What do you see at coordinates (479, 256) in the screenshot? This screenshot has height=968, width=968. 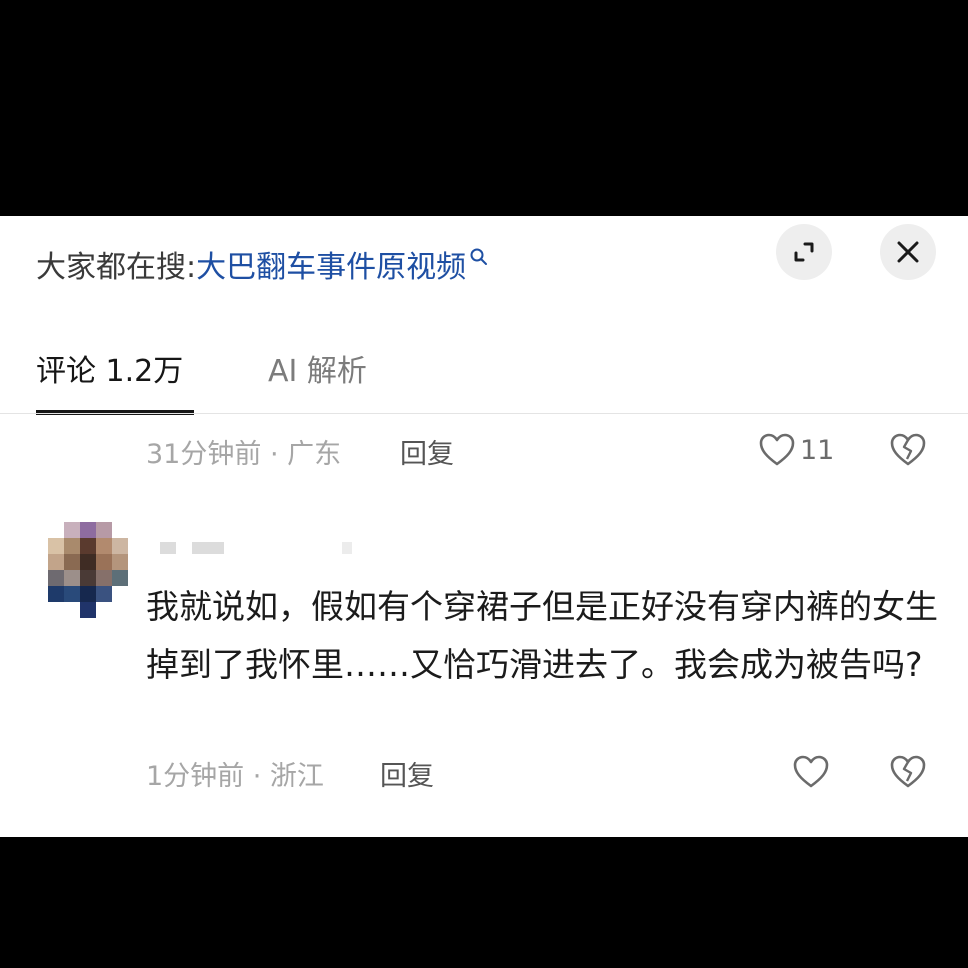 I see `search-icon` at bounding box center [479, 256].